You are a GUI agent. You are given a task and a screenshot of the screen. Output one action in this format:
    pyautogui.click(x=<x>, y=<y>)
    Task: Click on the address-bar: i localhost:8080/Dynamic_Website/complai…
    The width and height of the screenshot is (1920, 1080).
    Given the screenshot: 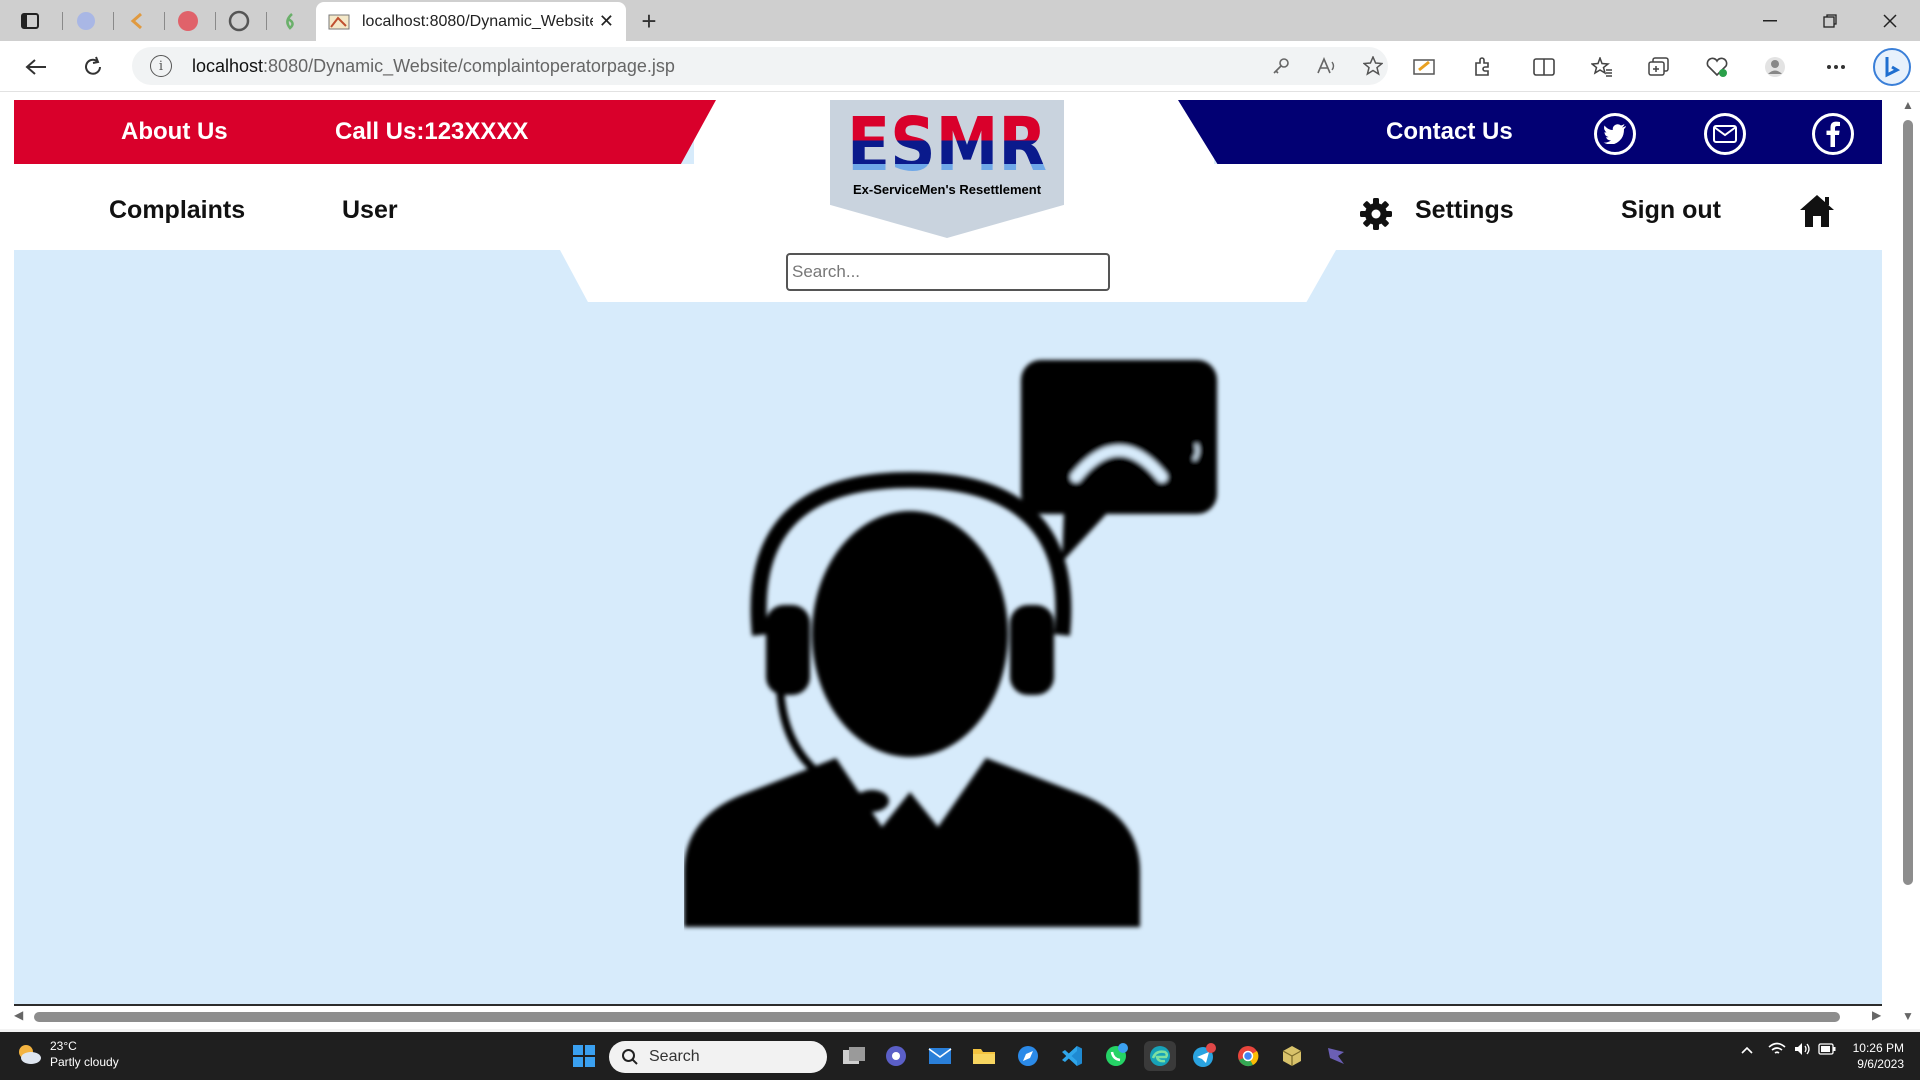 What is the action you would take?
    pyautogui.click(x=760, y=66)
    